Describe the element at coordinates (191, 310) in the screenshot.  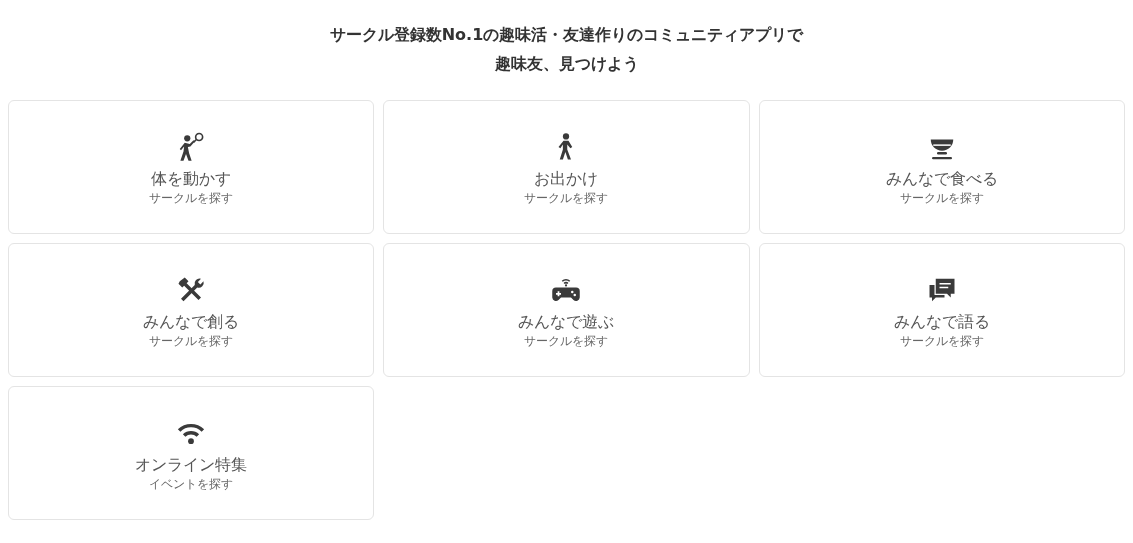
I see `category-card: みんなで創る サークルを探す` at that location.